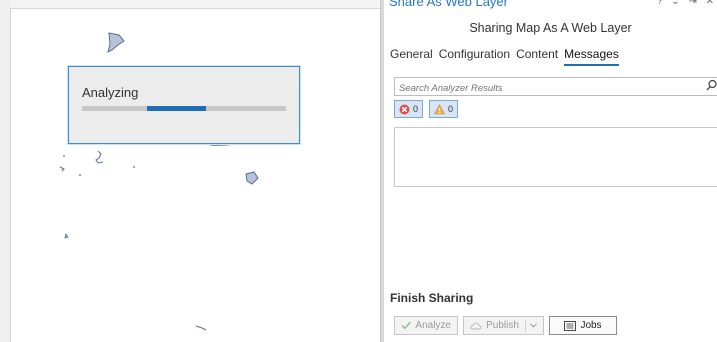 This screenshot has width=717, height=342. I want to click on analyze-button: Analyze, so click(426, 325).